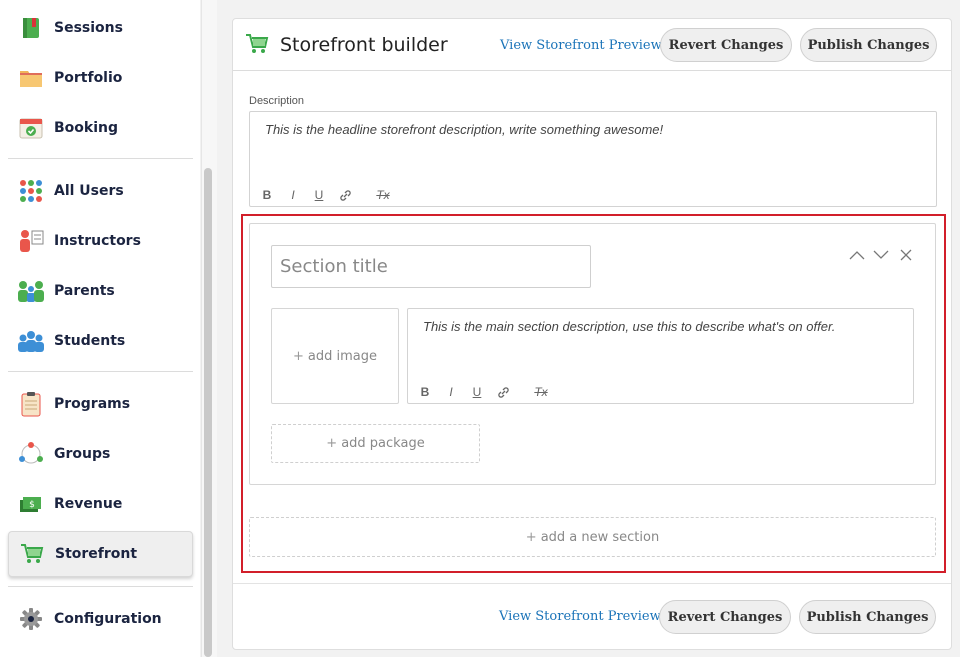  What do you see at coordinates (726, 45) in the screenshot?
I see `revert-changes-button: Revert Changes` at bounding box center [726, 45].